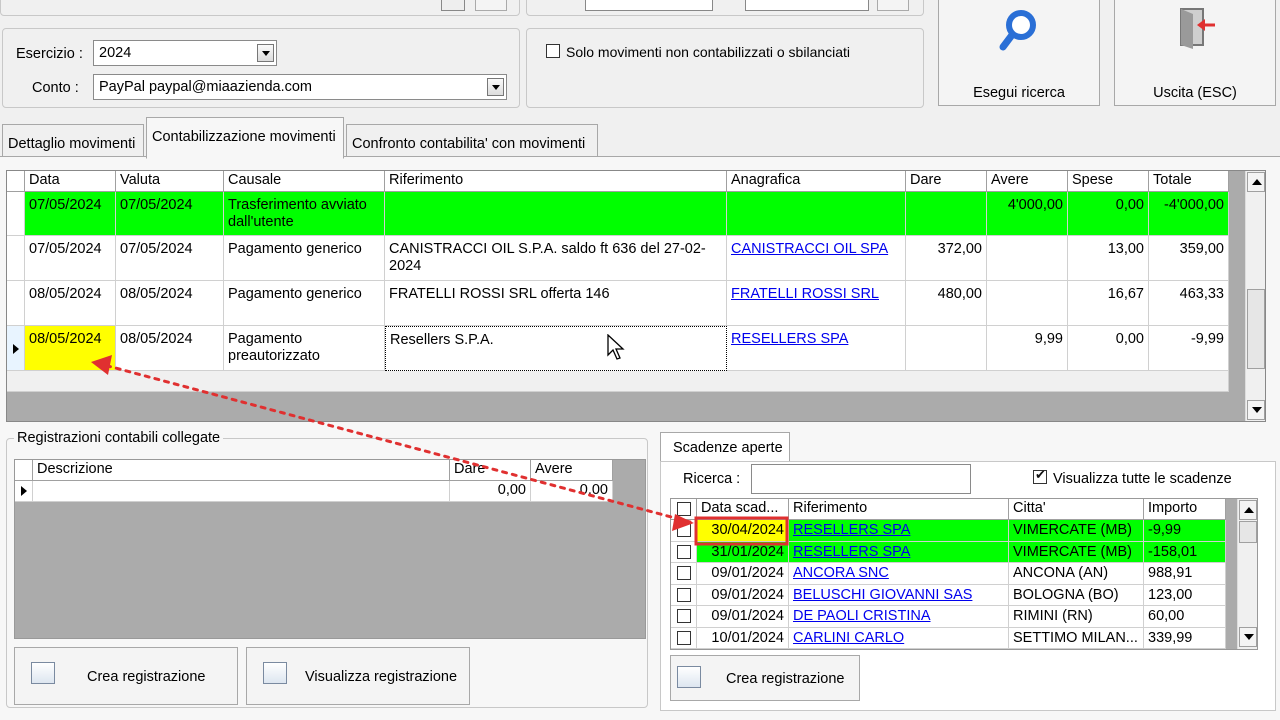  I want to click on tab-dettaglio: Dettaglio movimenti, so click(73, 140).